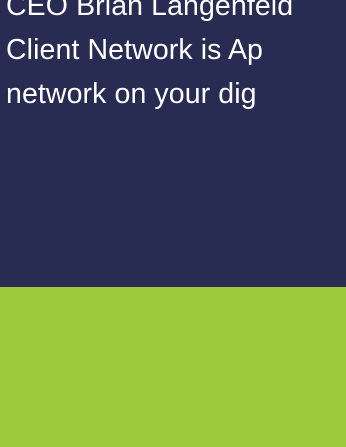  Describe the element at coordinates (135, 50) in the screenshot. I see `hero-text-line: Client Network is Ap` at that location.